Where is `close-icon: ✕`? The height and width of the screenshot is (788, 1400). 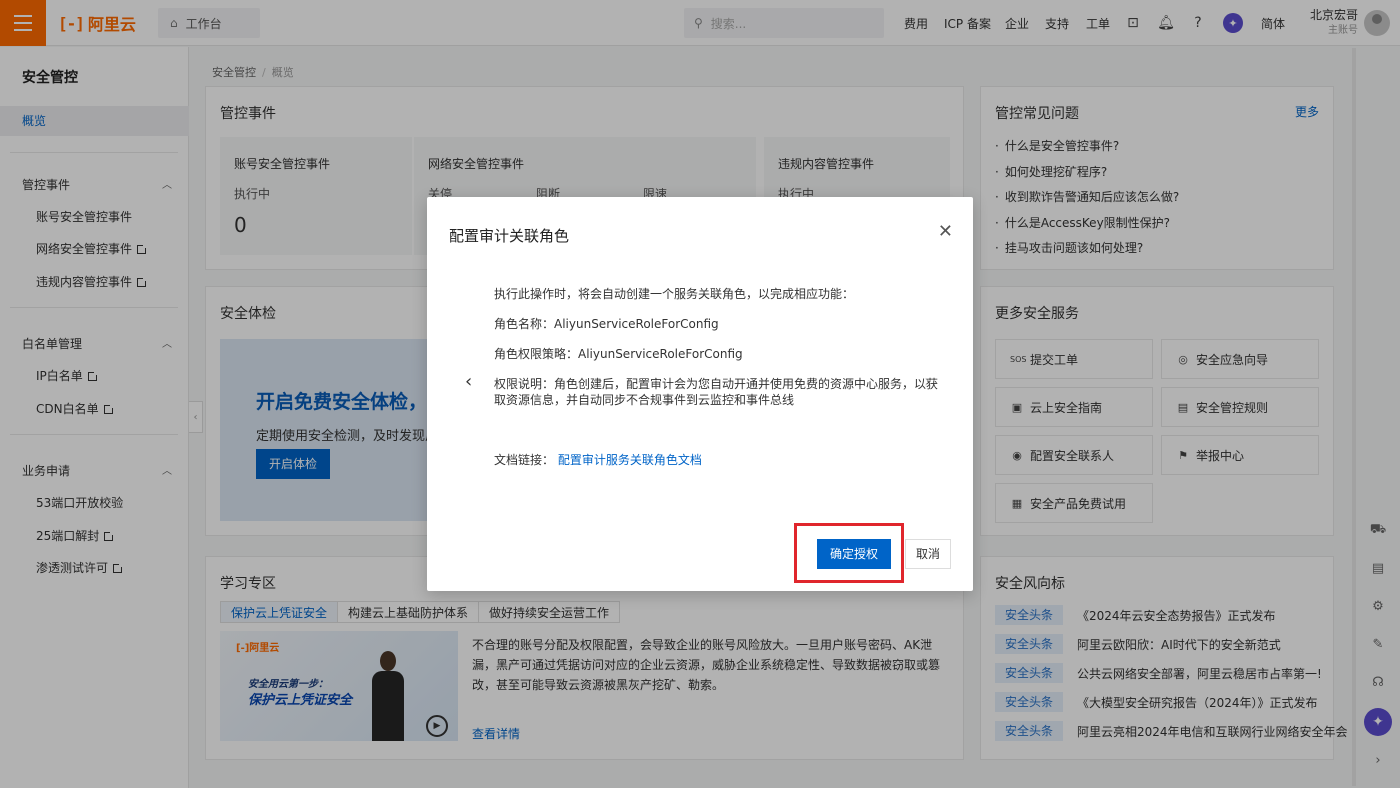 close-icon: ✕ is located at coordinates (945, 231).